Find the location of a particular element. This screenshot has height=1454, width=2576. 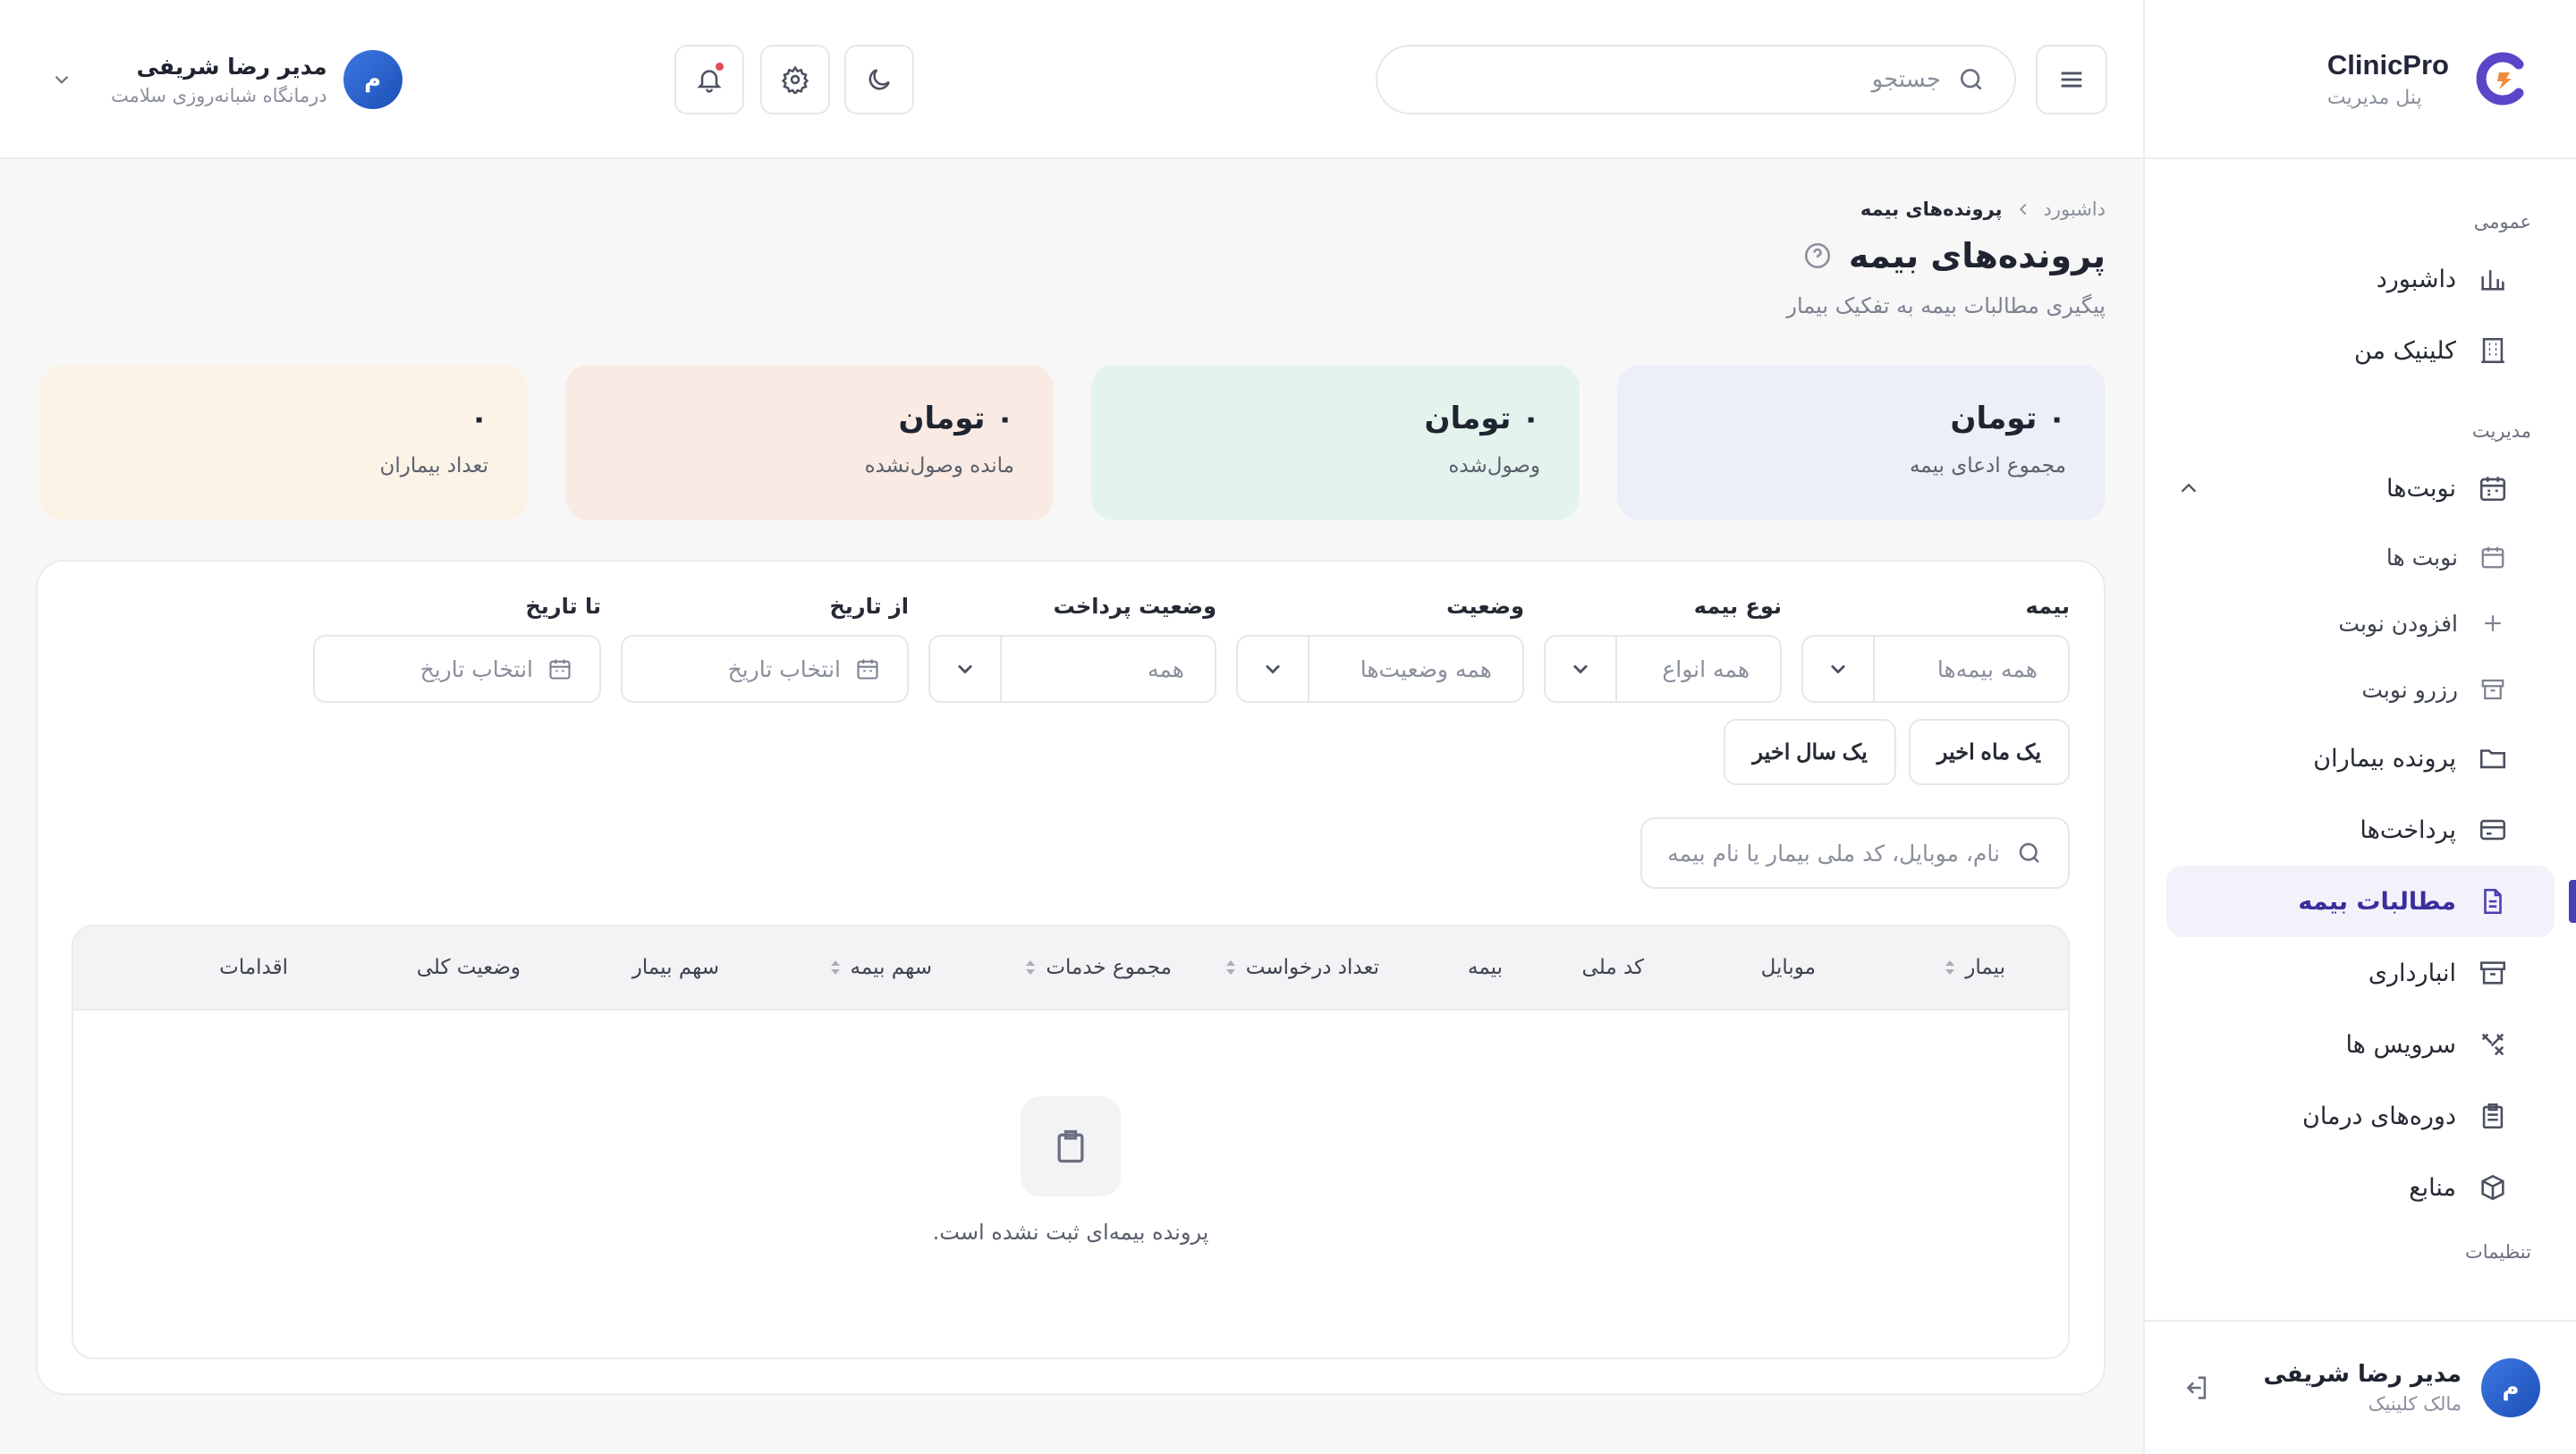

payment-status-select: همه is located at coordinates (1072, 669).